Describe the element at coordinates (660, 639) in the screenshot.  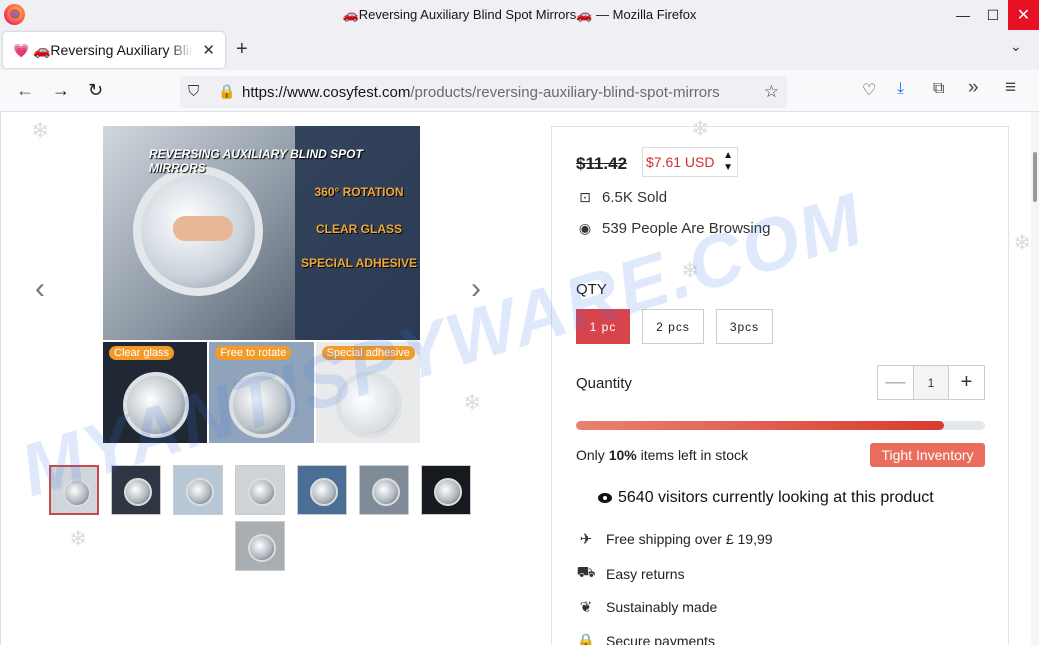
I see `feature-label: Secure payments` at that location.